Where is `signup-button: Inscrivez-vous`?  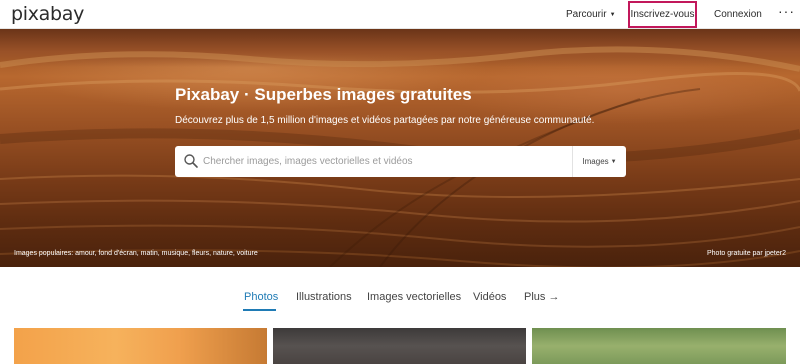 signup-button: Inscrivez-vous is located at coordinates (662, 14).